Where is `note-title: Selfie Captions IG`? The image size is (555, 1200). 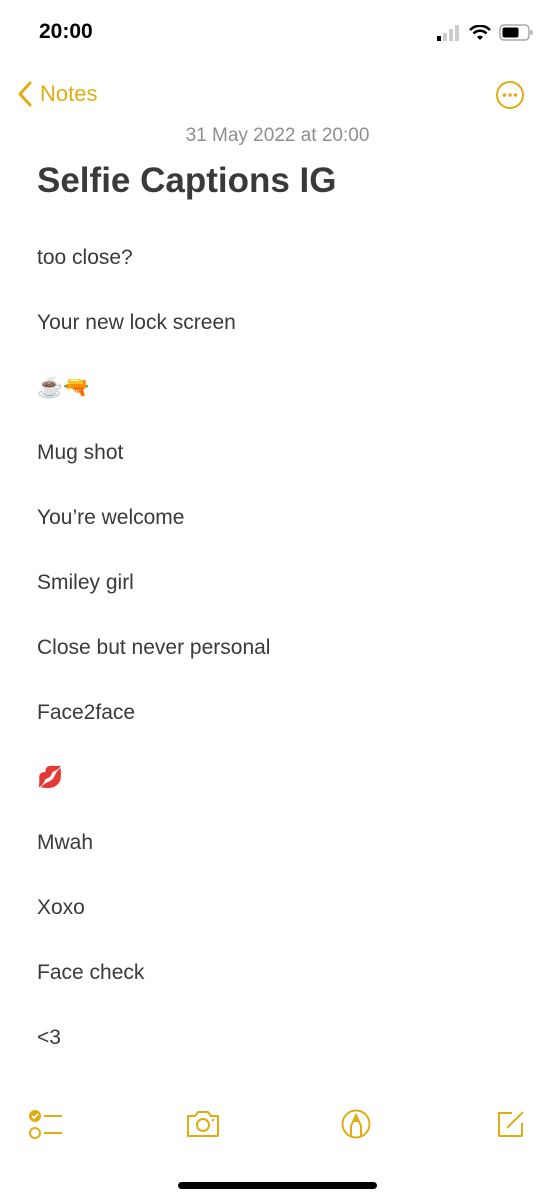 note-title: Selfie Captions IG is located at coordinates (187, 181).